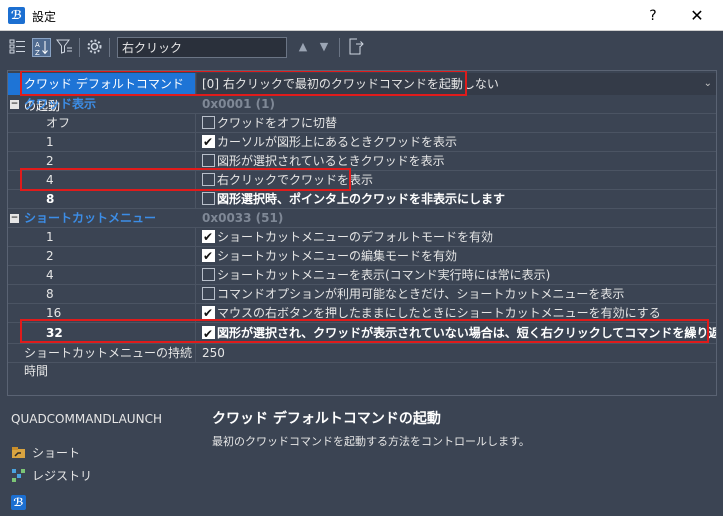 The width and height of the screenshot is (723, 516). What do you see at coordinates (350, 84) in the screenshot?
I see `dropdown-value: [0] 右クリックで最初のクワッドコマンドを起動しない` at bounding box center [350, 84].